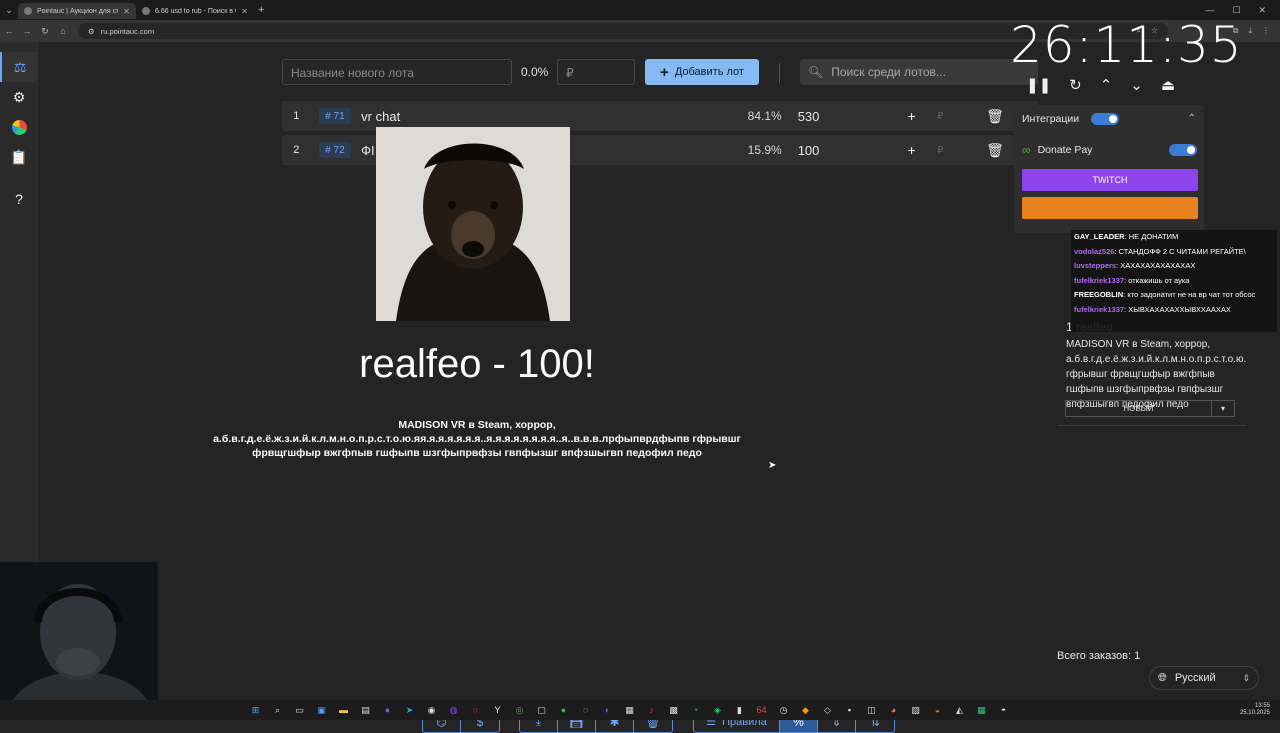  What do you see at coordinates (702, 72) in the screenshot?
I see `add-lot-button: + Добавить лот` at bounding box center [702, 72].